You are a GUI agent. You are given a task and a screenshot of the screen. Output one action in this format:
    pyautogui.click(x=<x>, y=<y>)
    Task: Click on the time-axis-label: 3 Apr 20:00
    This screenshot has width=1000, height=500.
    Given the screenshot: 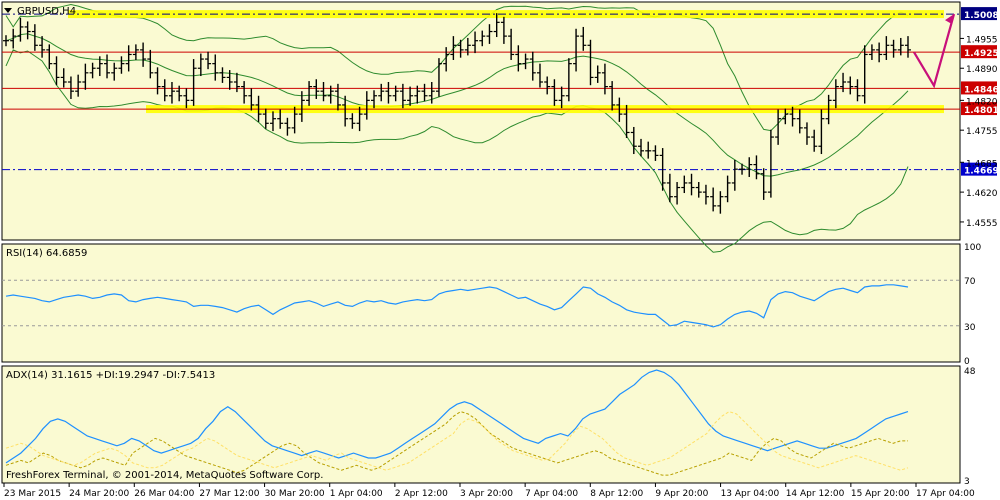 What is the action you would take?
    pyautogui.click(x=486, y=494)
    